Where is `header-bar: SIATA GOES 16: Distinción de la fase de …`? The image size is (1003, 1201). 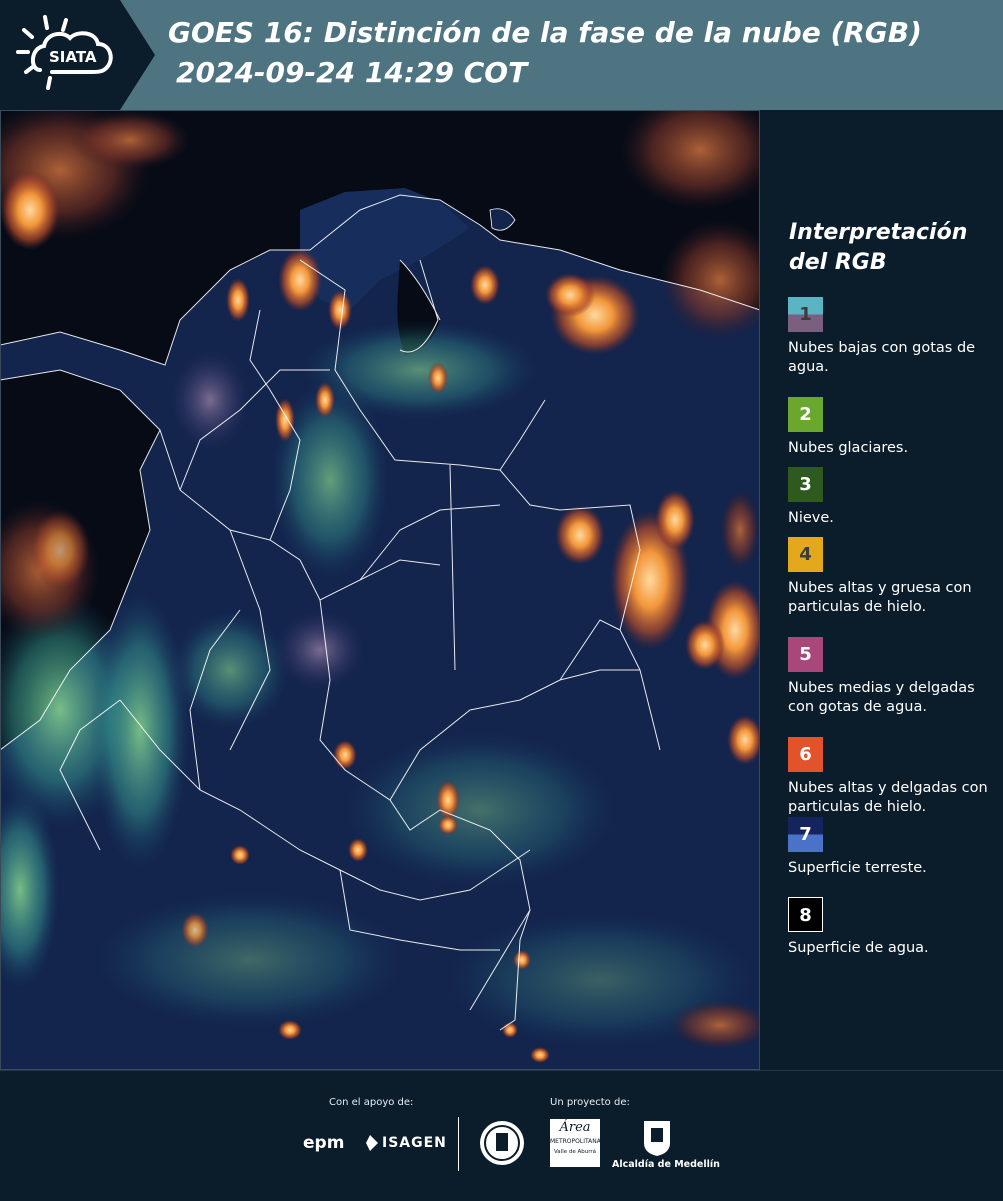
header-bar: SIATA GOES 16: Distinción de la fase de … is located at coordinates (501, 55).